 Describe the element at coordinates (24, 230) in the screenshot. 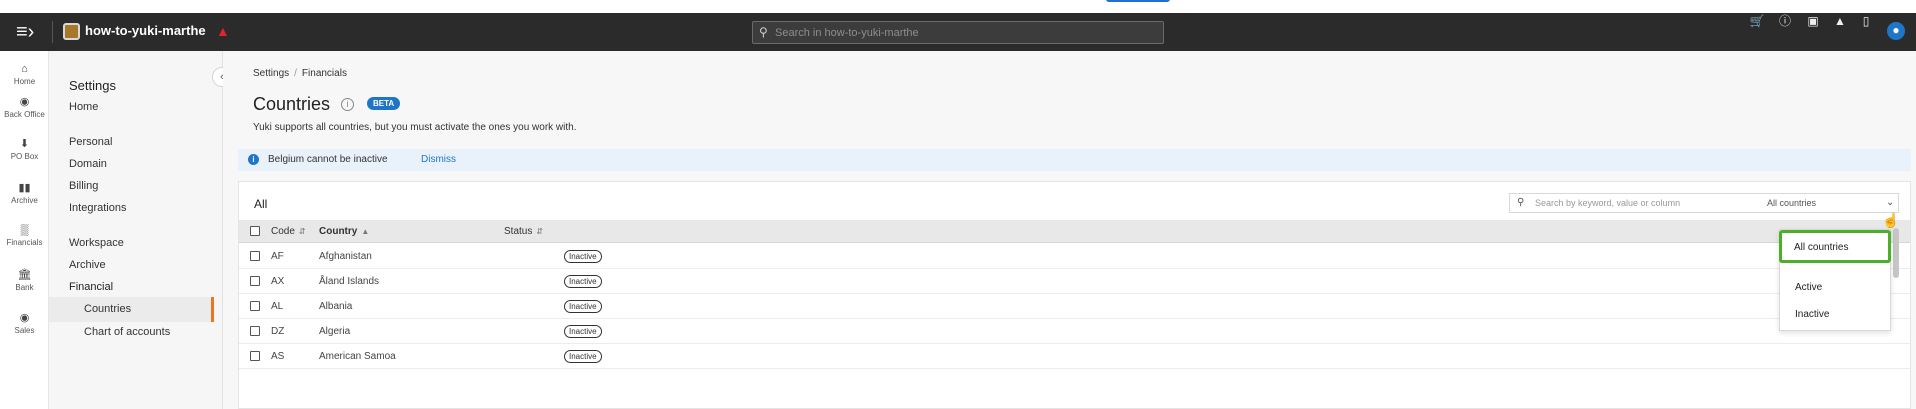

I see `chart-icon: ▒` at that location.